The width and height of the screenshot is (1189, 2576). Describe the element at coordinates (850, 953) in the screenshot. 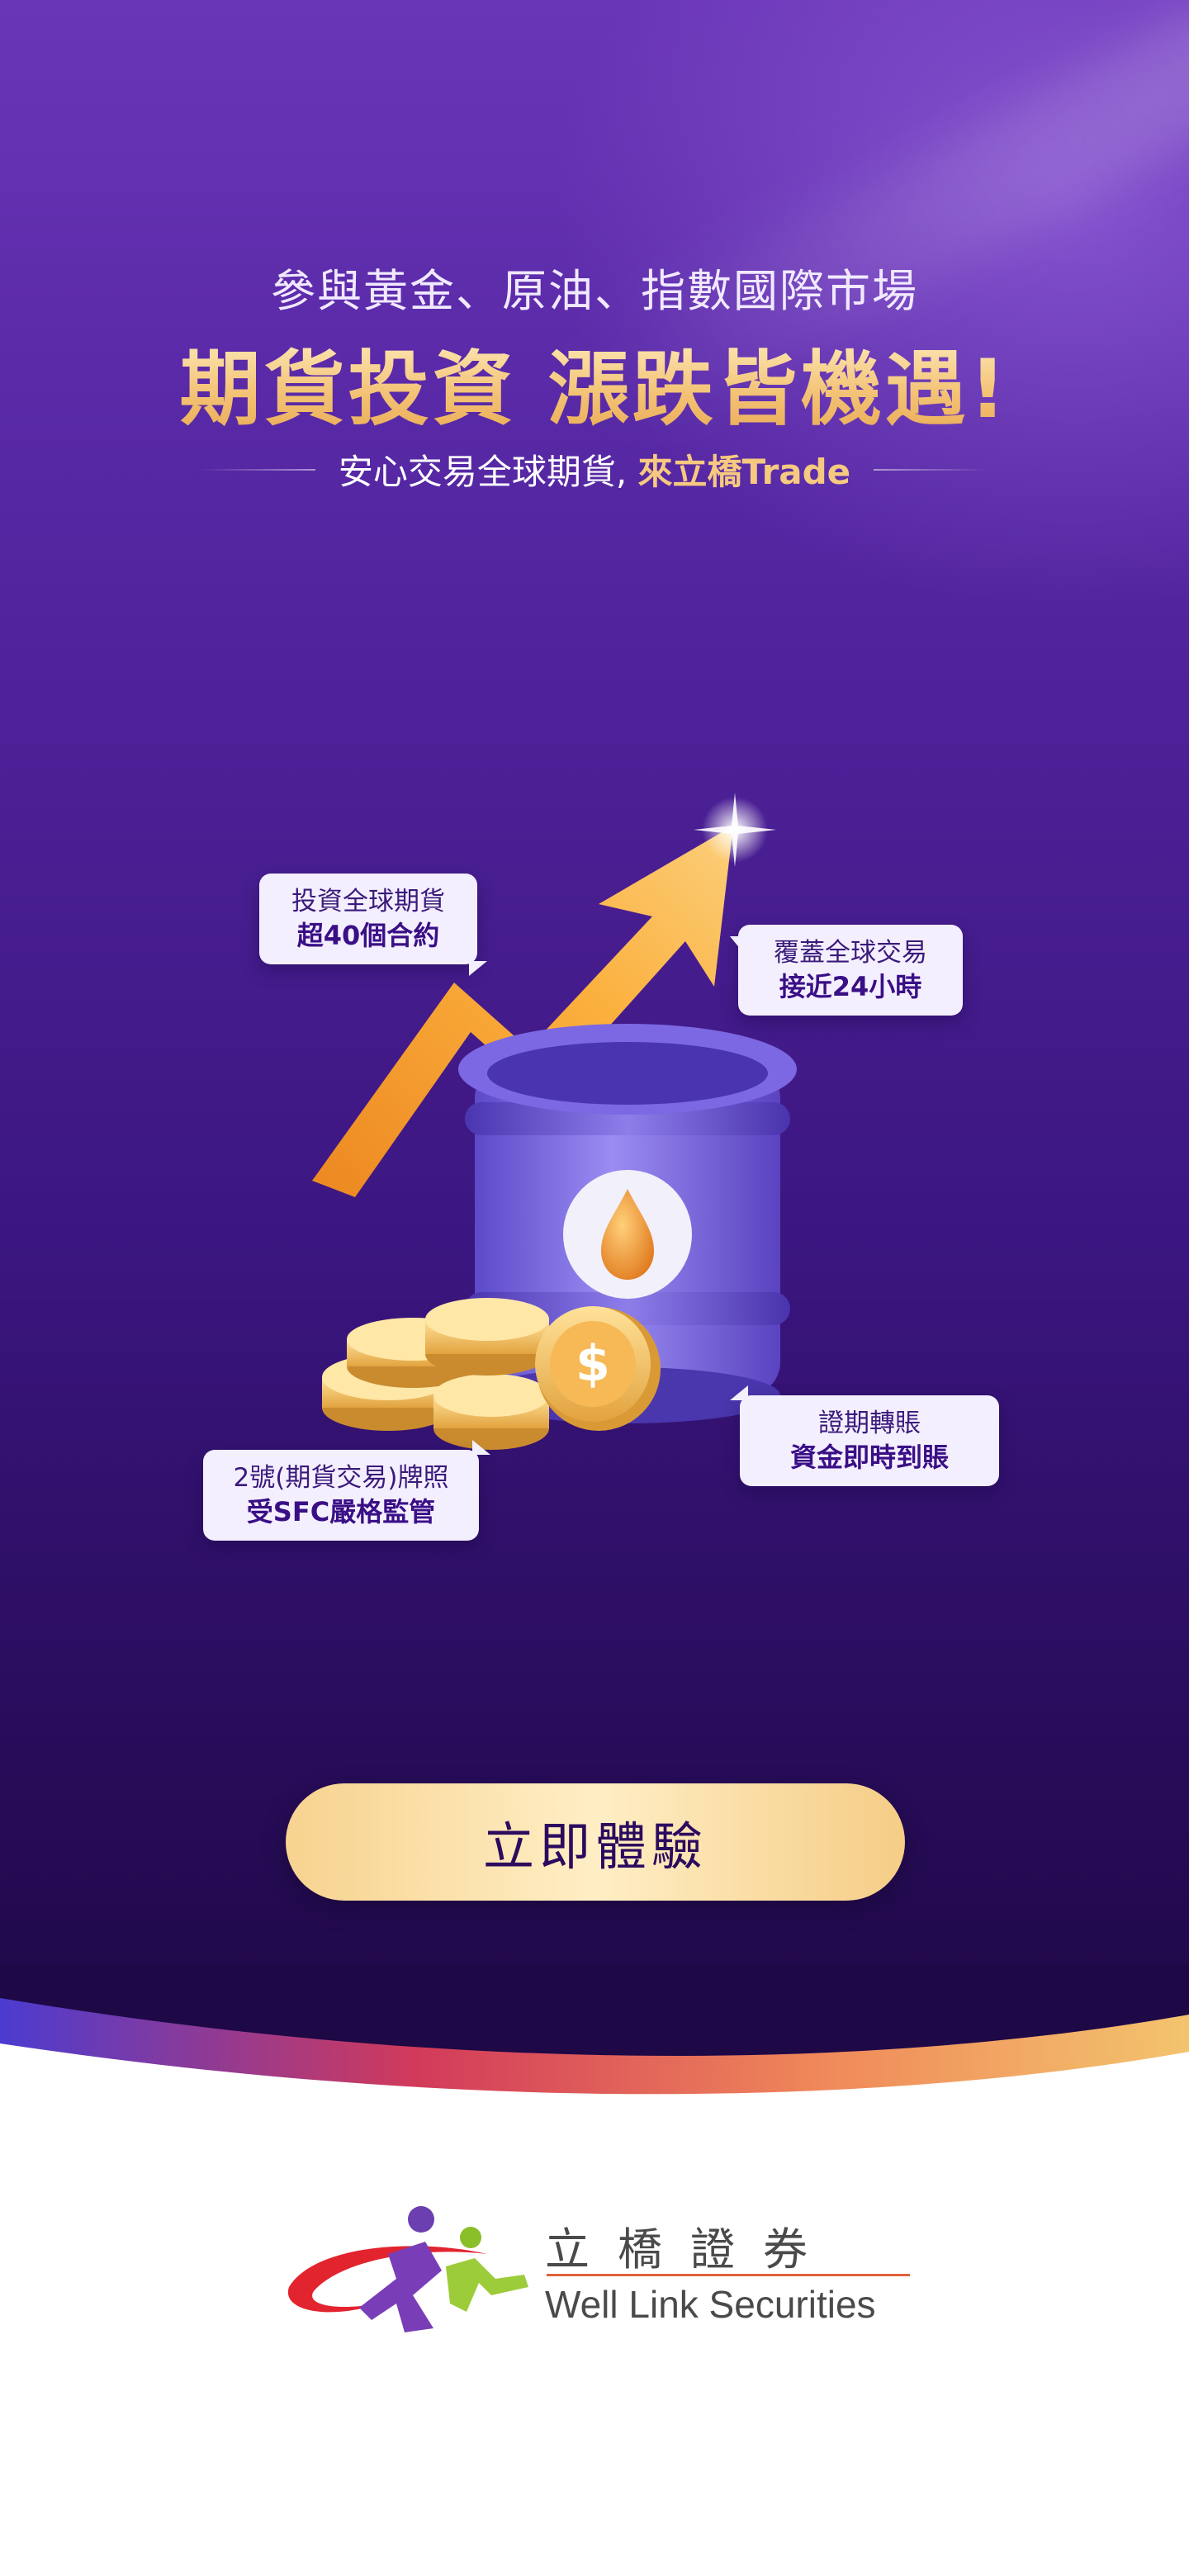

I see `feature-line1: 覆蓋全球交易` at that location.